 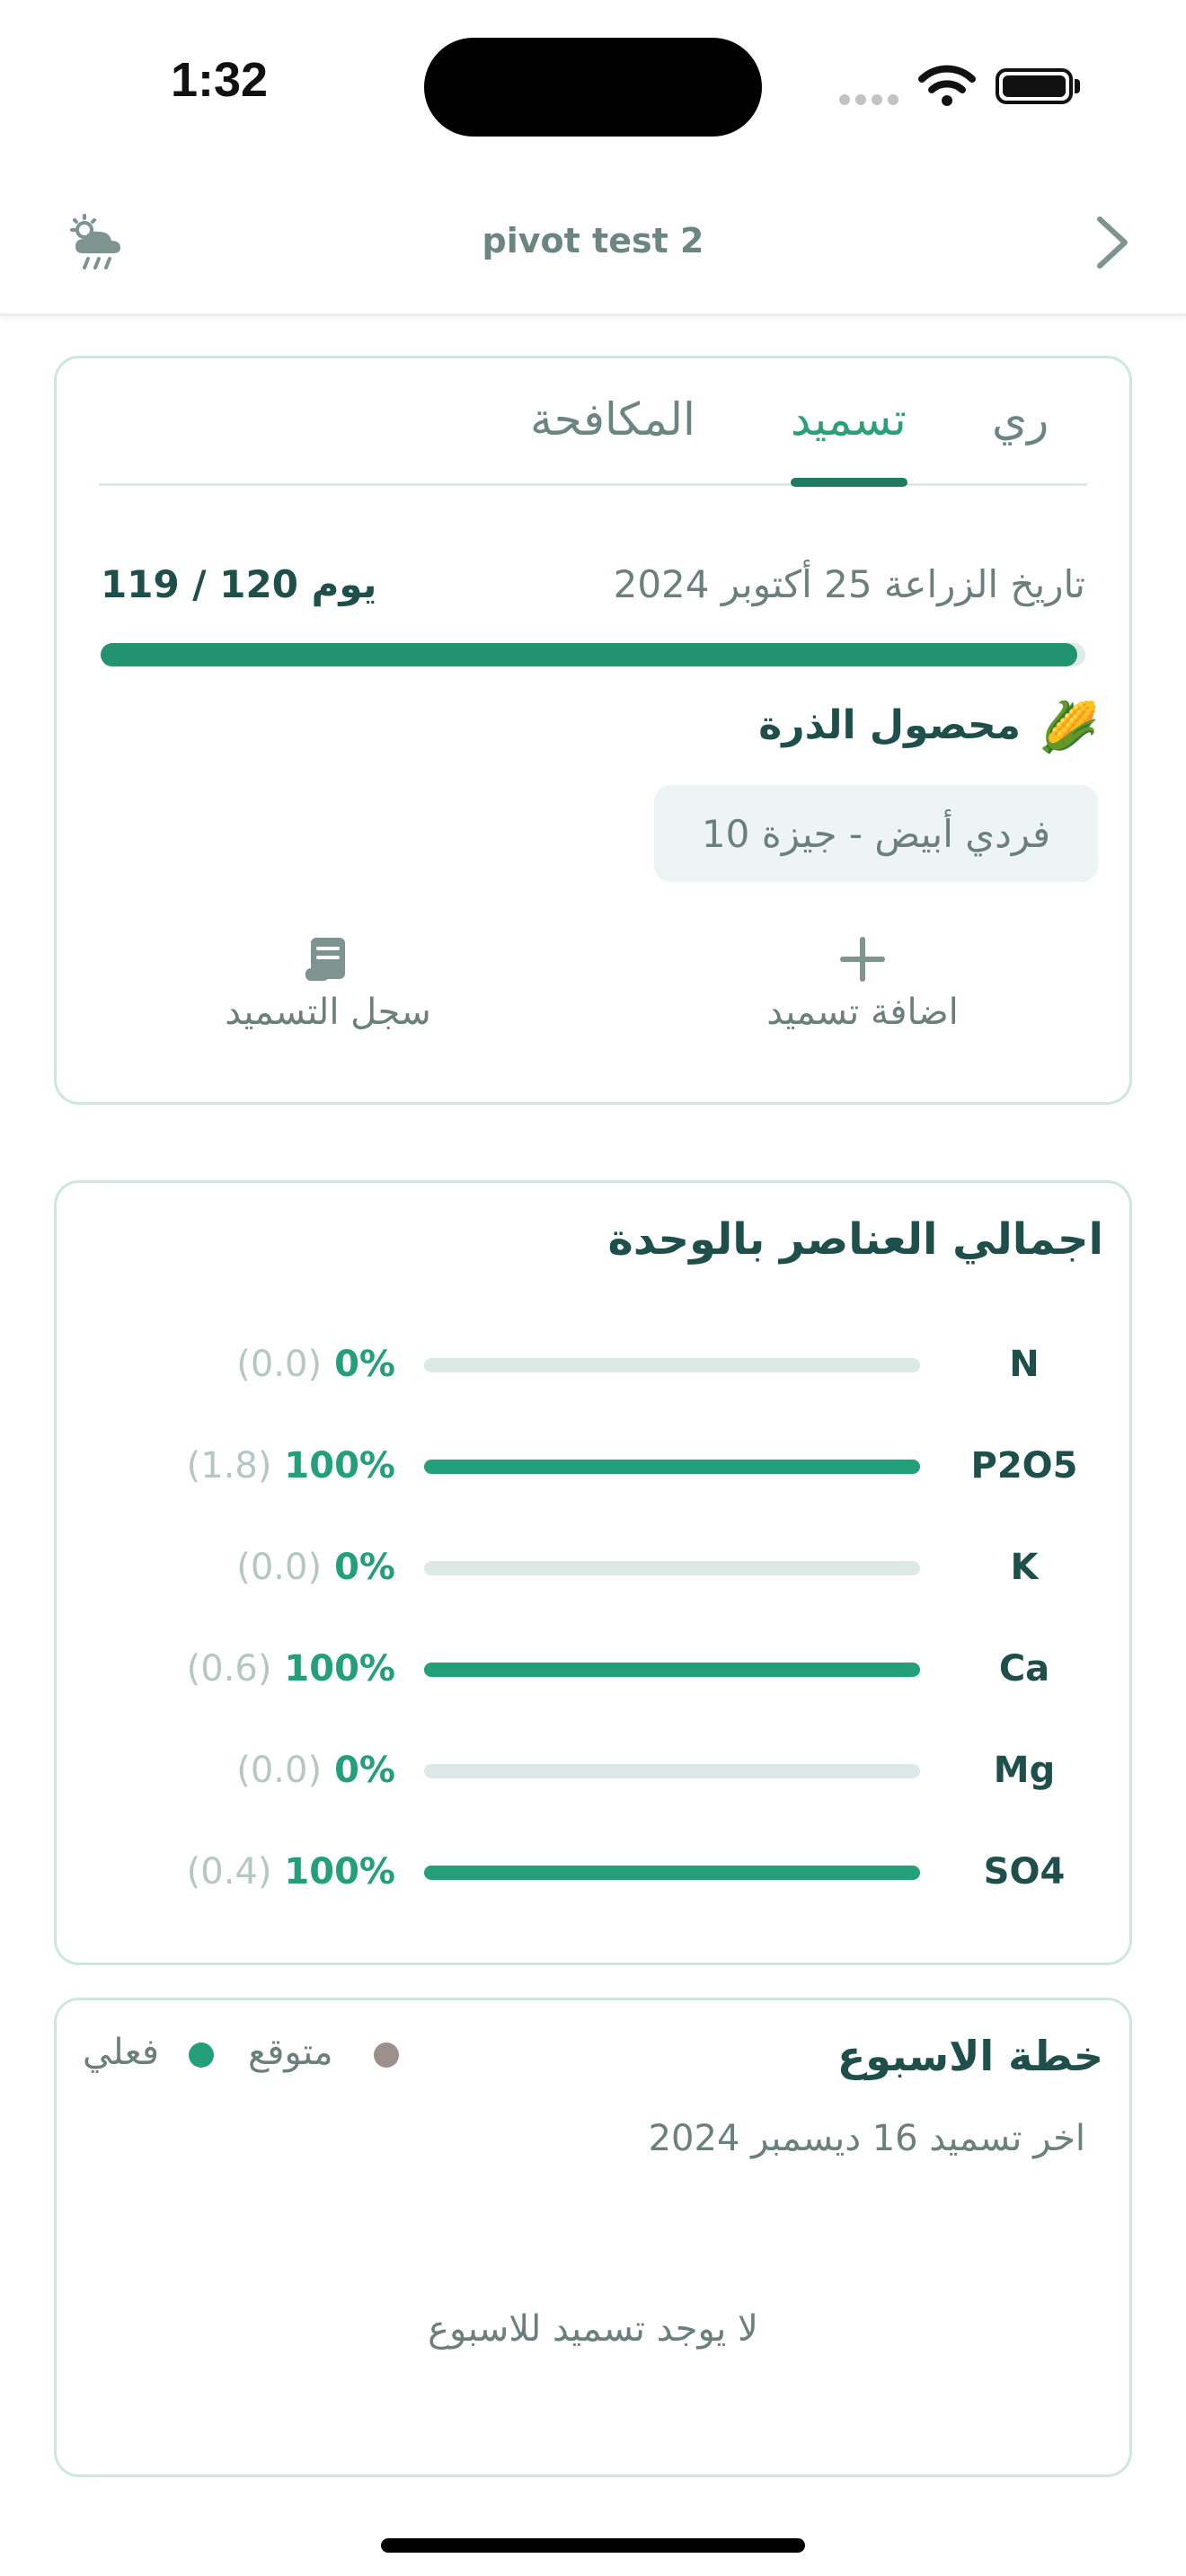 What do you see at coordinates (290, 2052) in the screenshot?
I see `expected-legend-label: متوقع` at bounding box center [290, 2052].